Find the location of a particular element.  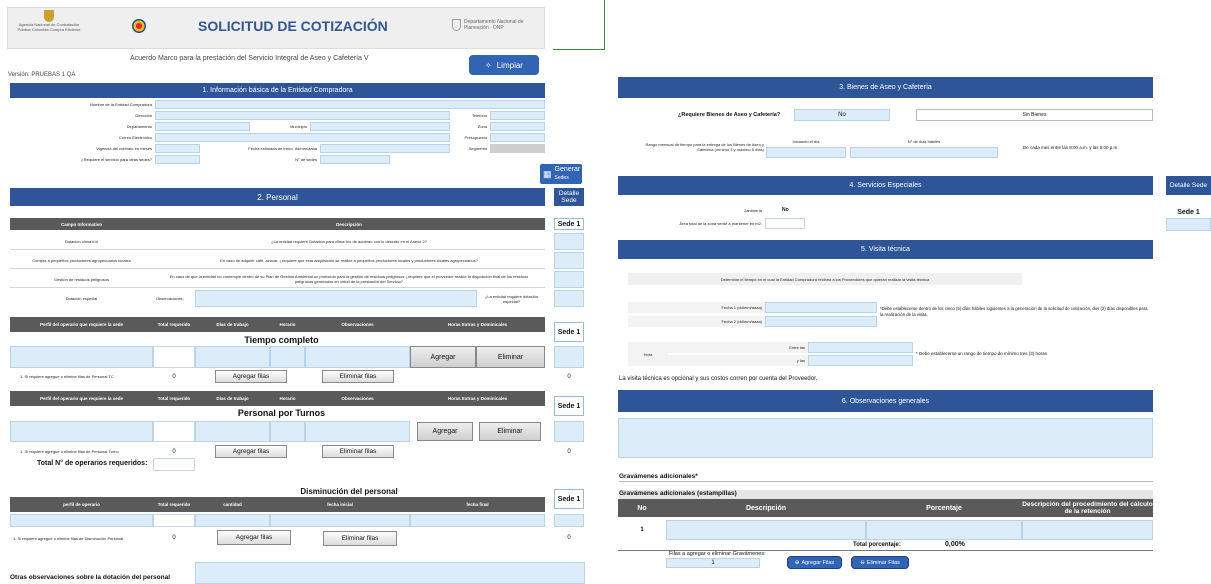

s4-sede1: Sede 1 is located at coordinates (1188, 212).